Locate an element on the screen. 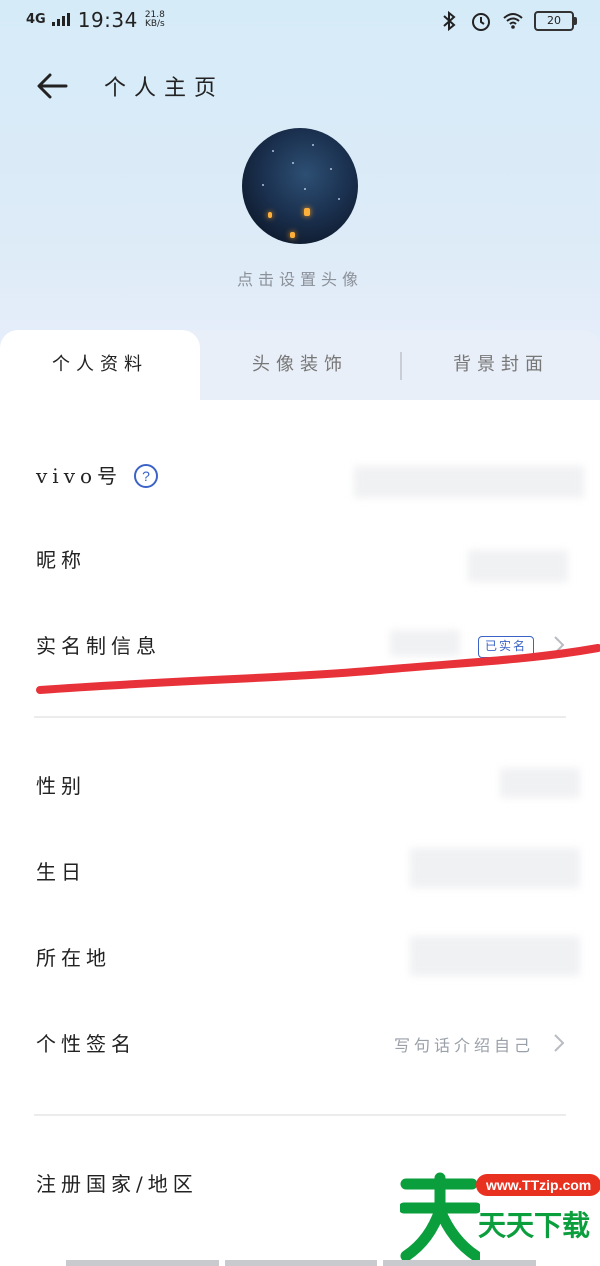 This screenshot has width=600, height=1266. birthday-value-redacted is located at coordinates (495, 868).